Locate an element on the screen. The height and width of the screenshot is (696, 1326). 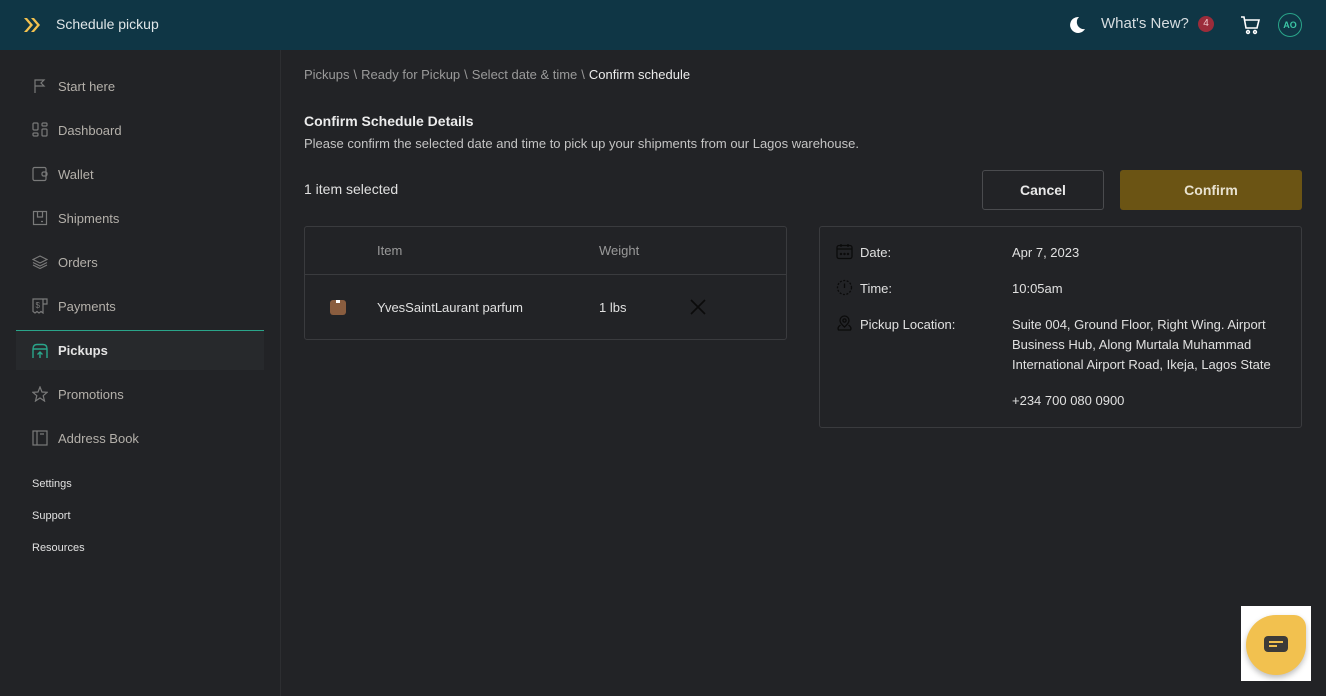
confirm-button: Confirm is located at coordinates (1211, 190).